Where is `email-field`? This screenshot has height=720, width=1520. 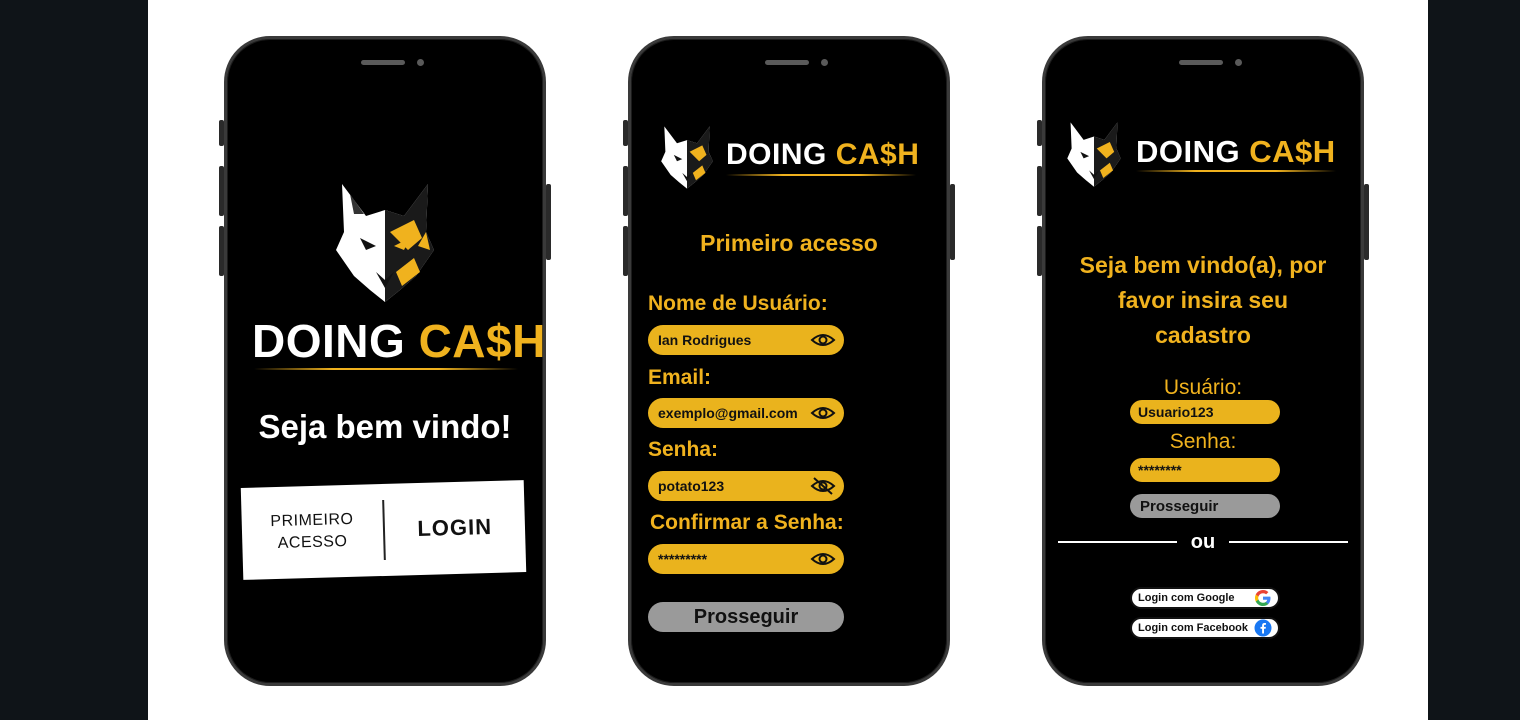
email-field is located at coordinates (746, 413).